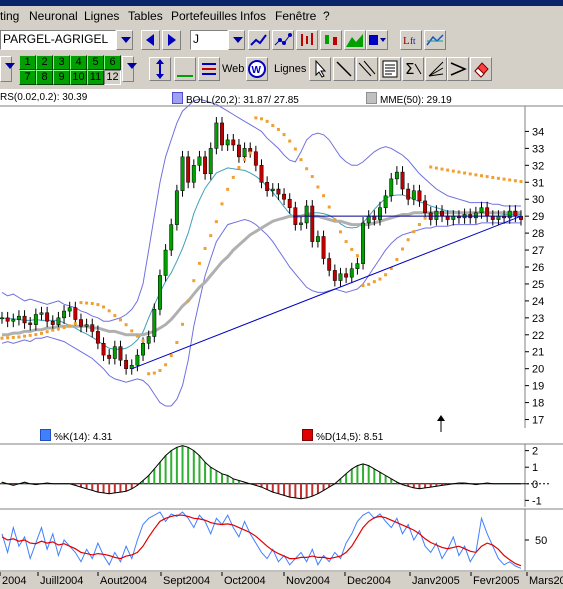 The image size is (563, 589). Describe the element at coordinates (538, 387) in the screenshot. I see `price-tick-label: 19` at that location.